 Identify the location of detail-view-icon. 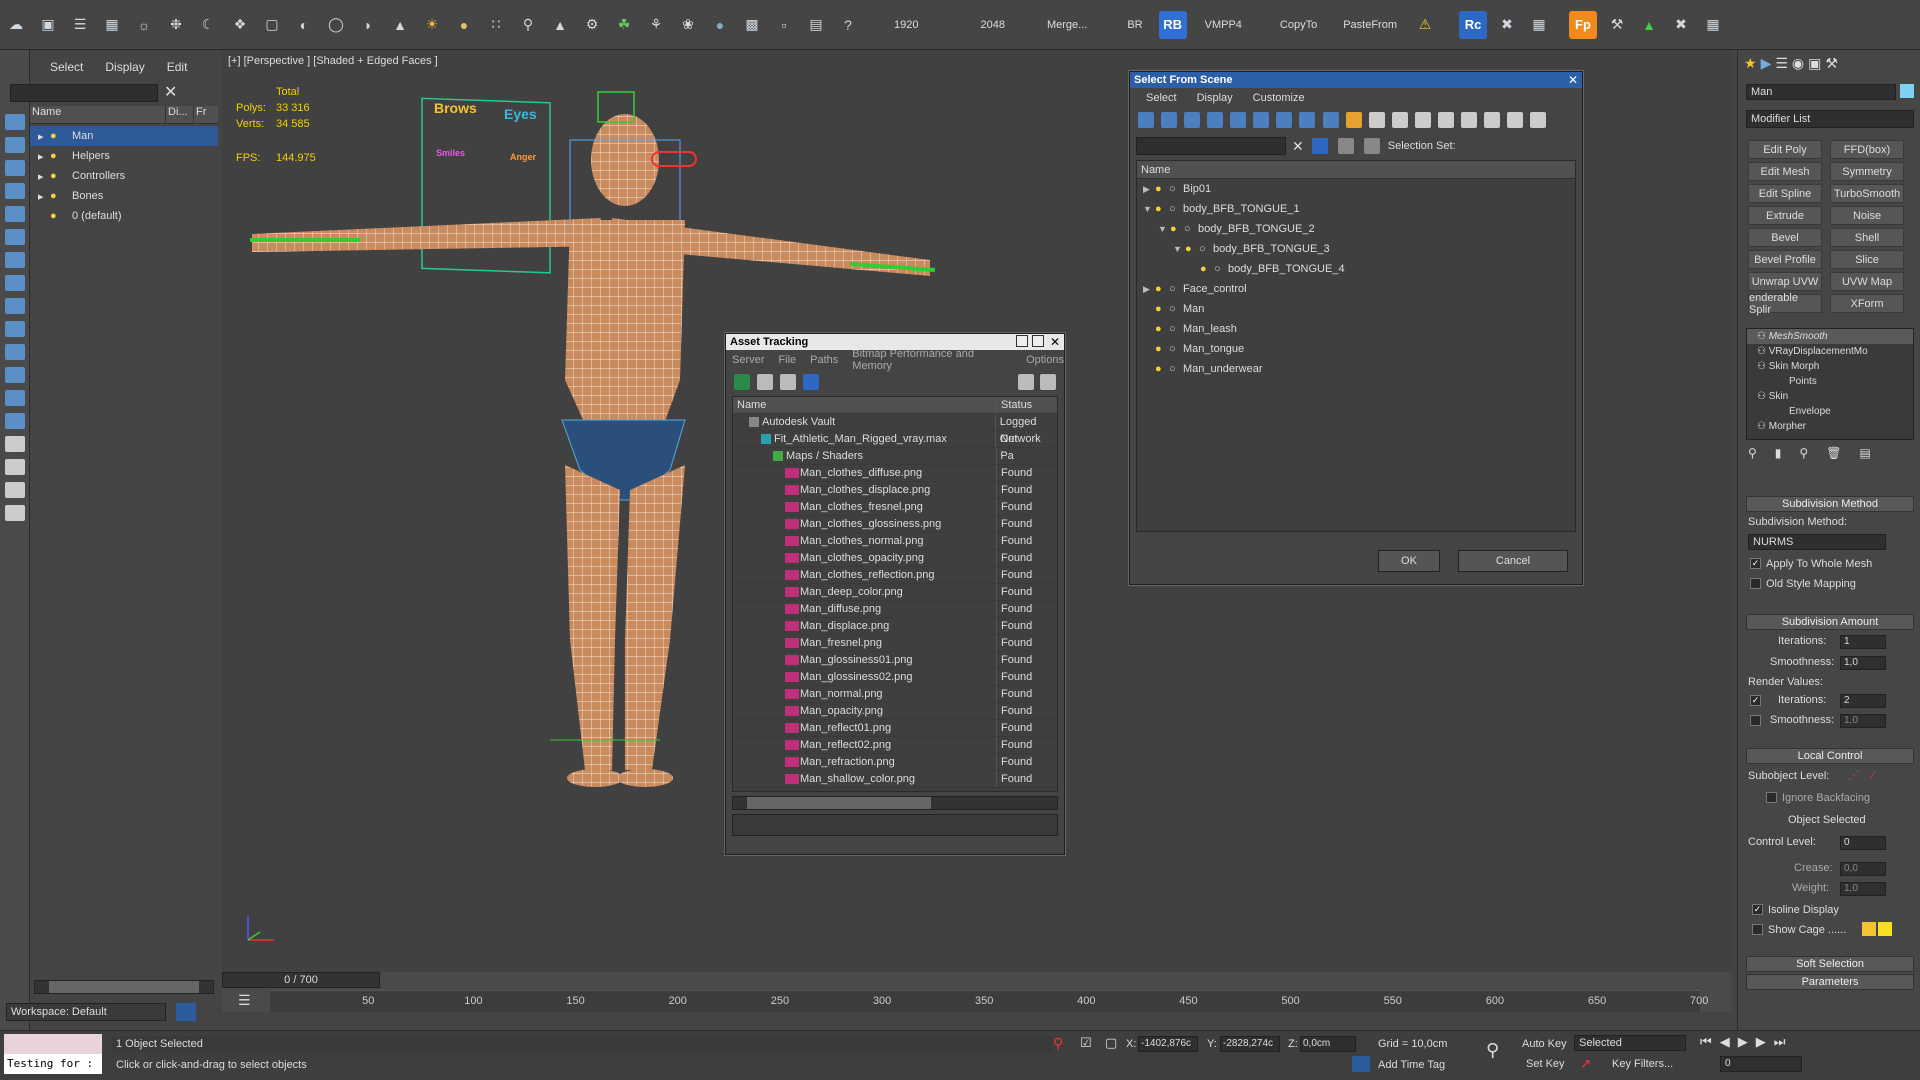
(788, 382).